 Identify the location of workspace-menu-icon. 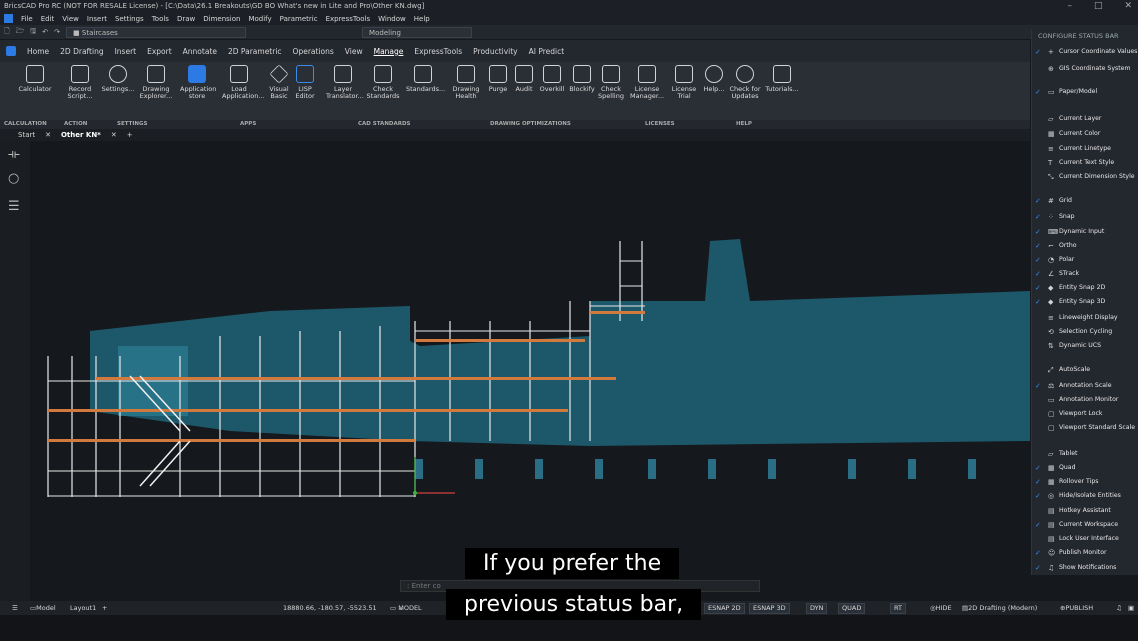
(11, 51).